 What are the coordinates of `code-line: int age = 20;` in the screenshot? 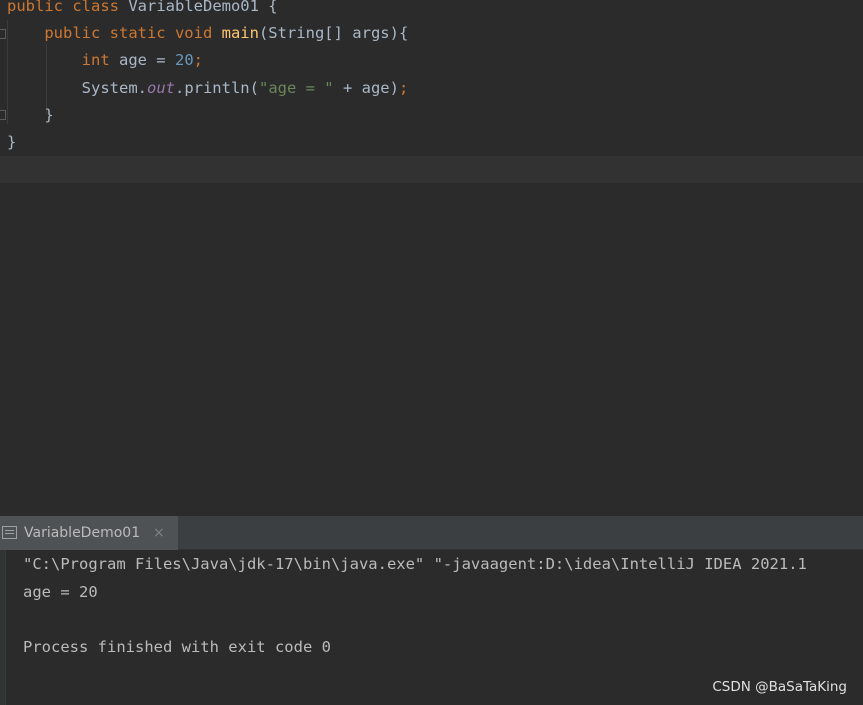 It's located at (435, 60).